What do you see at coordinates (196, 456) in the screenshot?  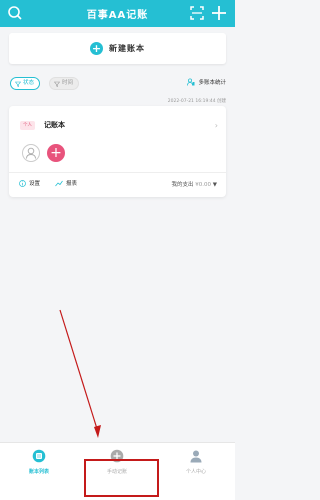 I see `profile-icon` at bounding box center [196, 456].